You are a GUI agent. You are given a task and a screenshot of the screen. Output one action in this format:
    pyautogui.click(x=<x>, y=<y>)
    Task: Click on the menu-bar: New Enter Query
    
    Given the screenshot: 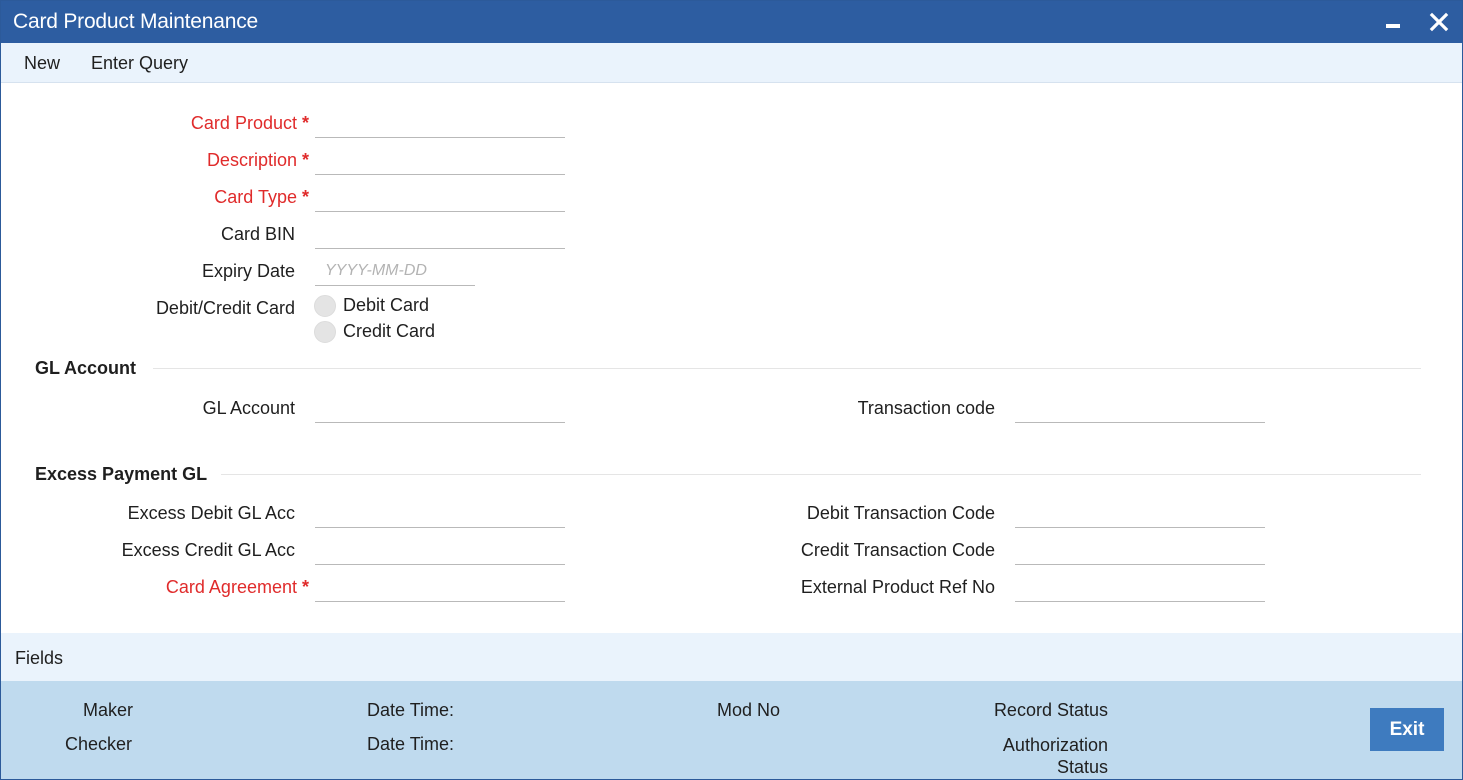 What is the action you would take?
    pyautogui.click(x=731, y=63)
    